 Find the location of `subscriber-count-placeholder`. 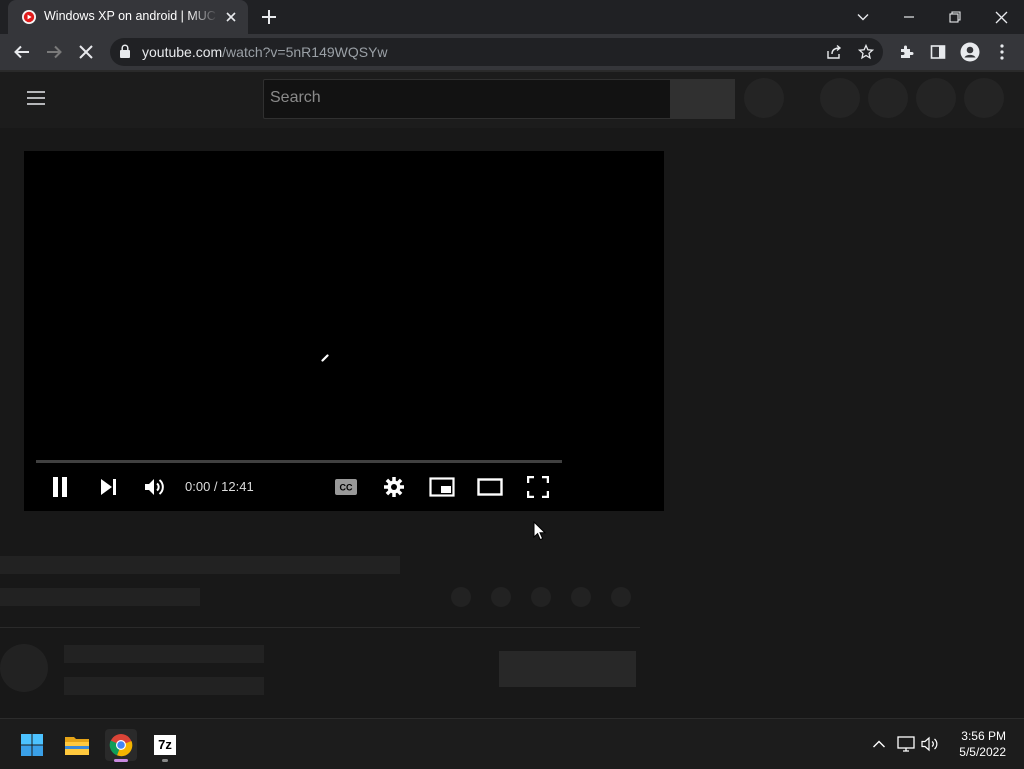

subscriber-count-placeholder is located at coordinates (164, 686).